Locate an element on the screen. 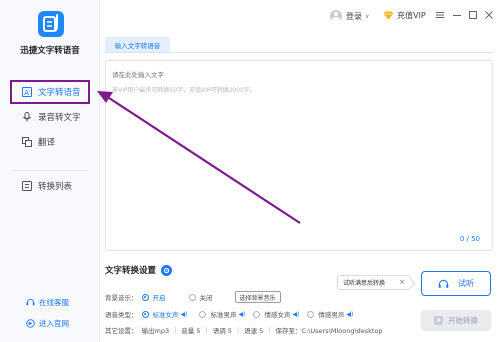 The image size is (500, 342). play-icon is located at coordinates (438, 320).